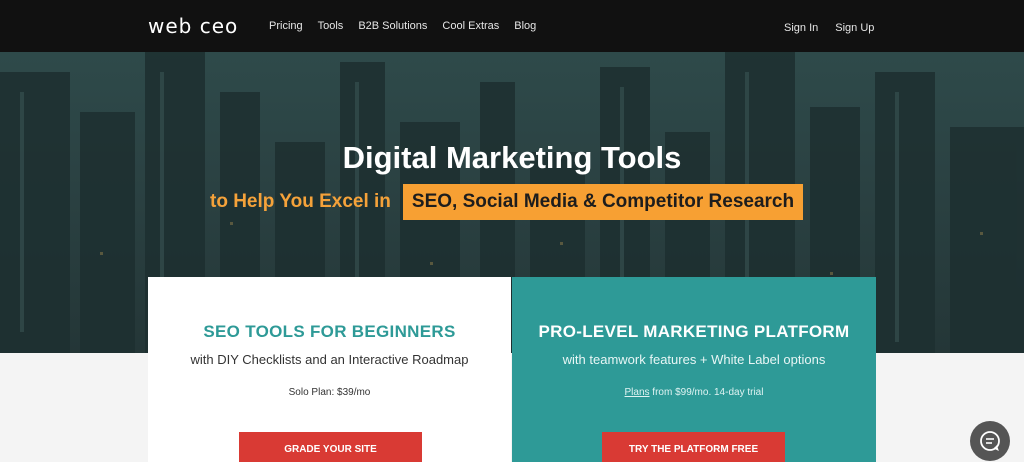 Image resolution: width=1024 pixels, height=462 pixels. What do you see at coordinates (193, 26) in the screenshot?
I see `webceo-logo: web ceo` at bounding box center [193, 26].